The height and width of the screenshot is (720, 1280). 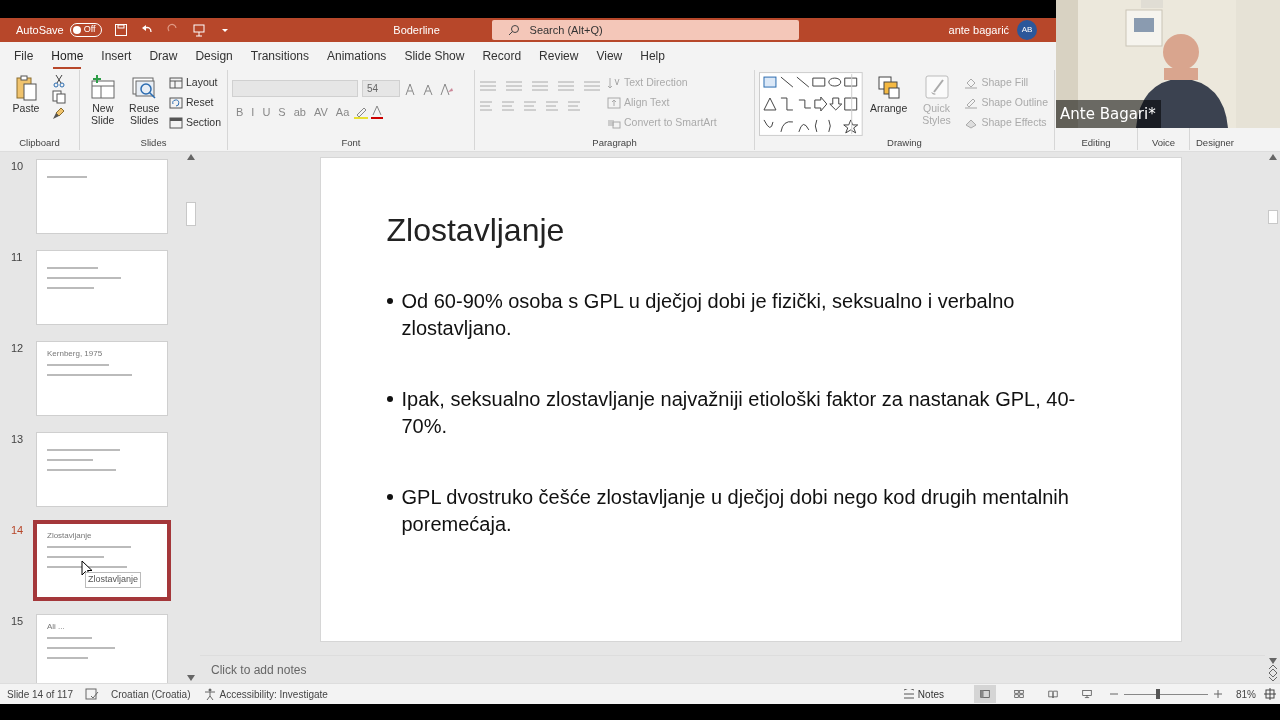 What do you see at coordinates (103, 100) in the screenshot?
I see `ribbon-button: New Slide` at bounding box center [103, 100].